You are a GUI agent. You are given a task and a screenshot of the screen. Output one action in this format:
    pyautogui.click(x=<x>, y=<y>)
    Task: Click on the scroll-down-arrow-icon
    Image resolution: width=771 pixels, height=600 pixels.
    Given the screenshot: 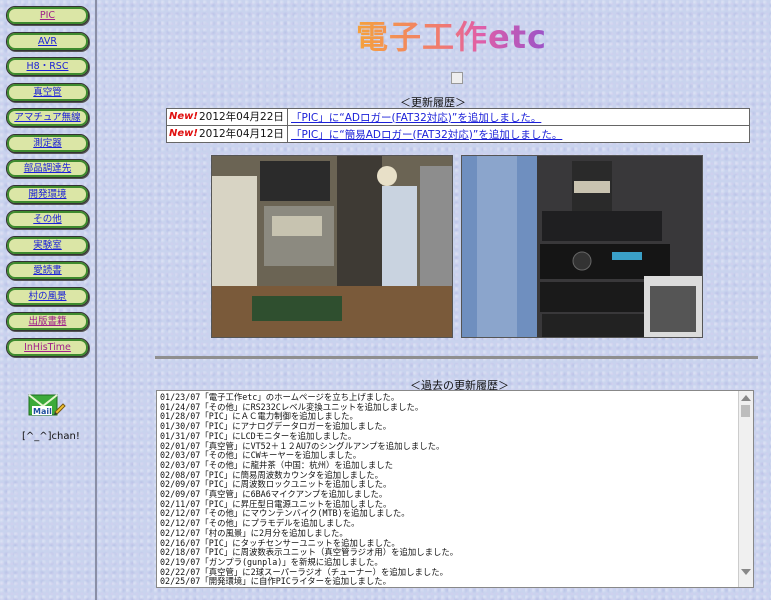 What is the action you would take?
    pyautogui.click(x=746, y=572)
    